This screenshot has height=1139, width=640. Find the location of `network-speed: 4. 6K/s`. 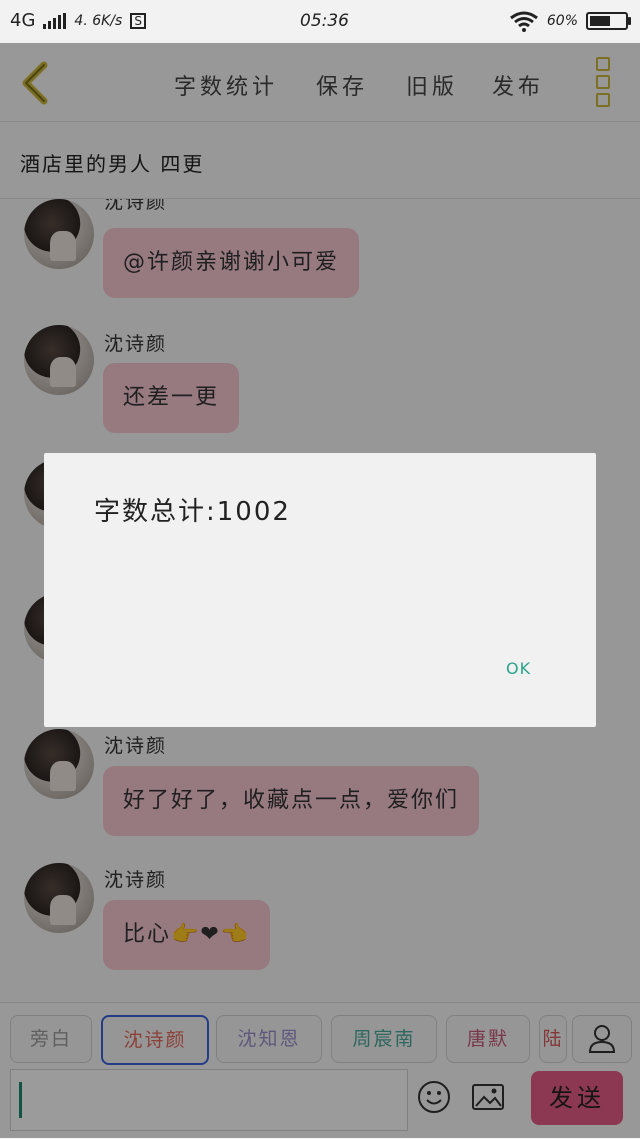

network-speed: 4. 6K/s is located at coordinates (98, 20).